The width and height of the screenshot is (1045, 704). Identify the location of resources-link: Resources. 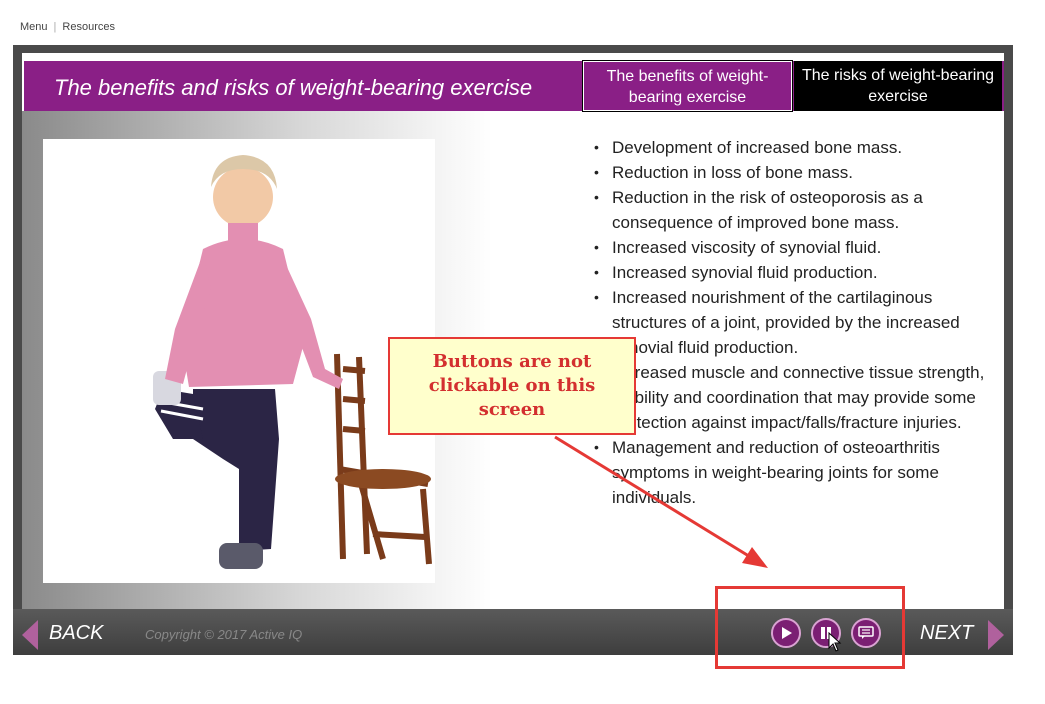
(88, 27).